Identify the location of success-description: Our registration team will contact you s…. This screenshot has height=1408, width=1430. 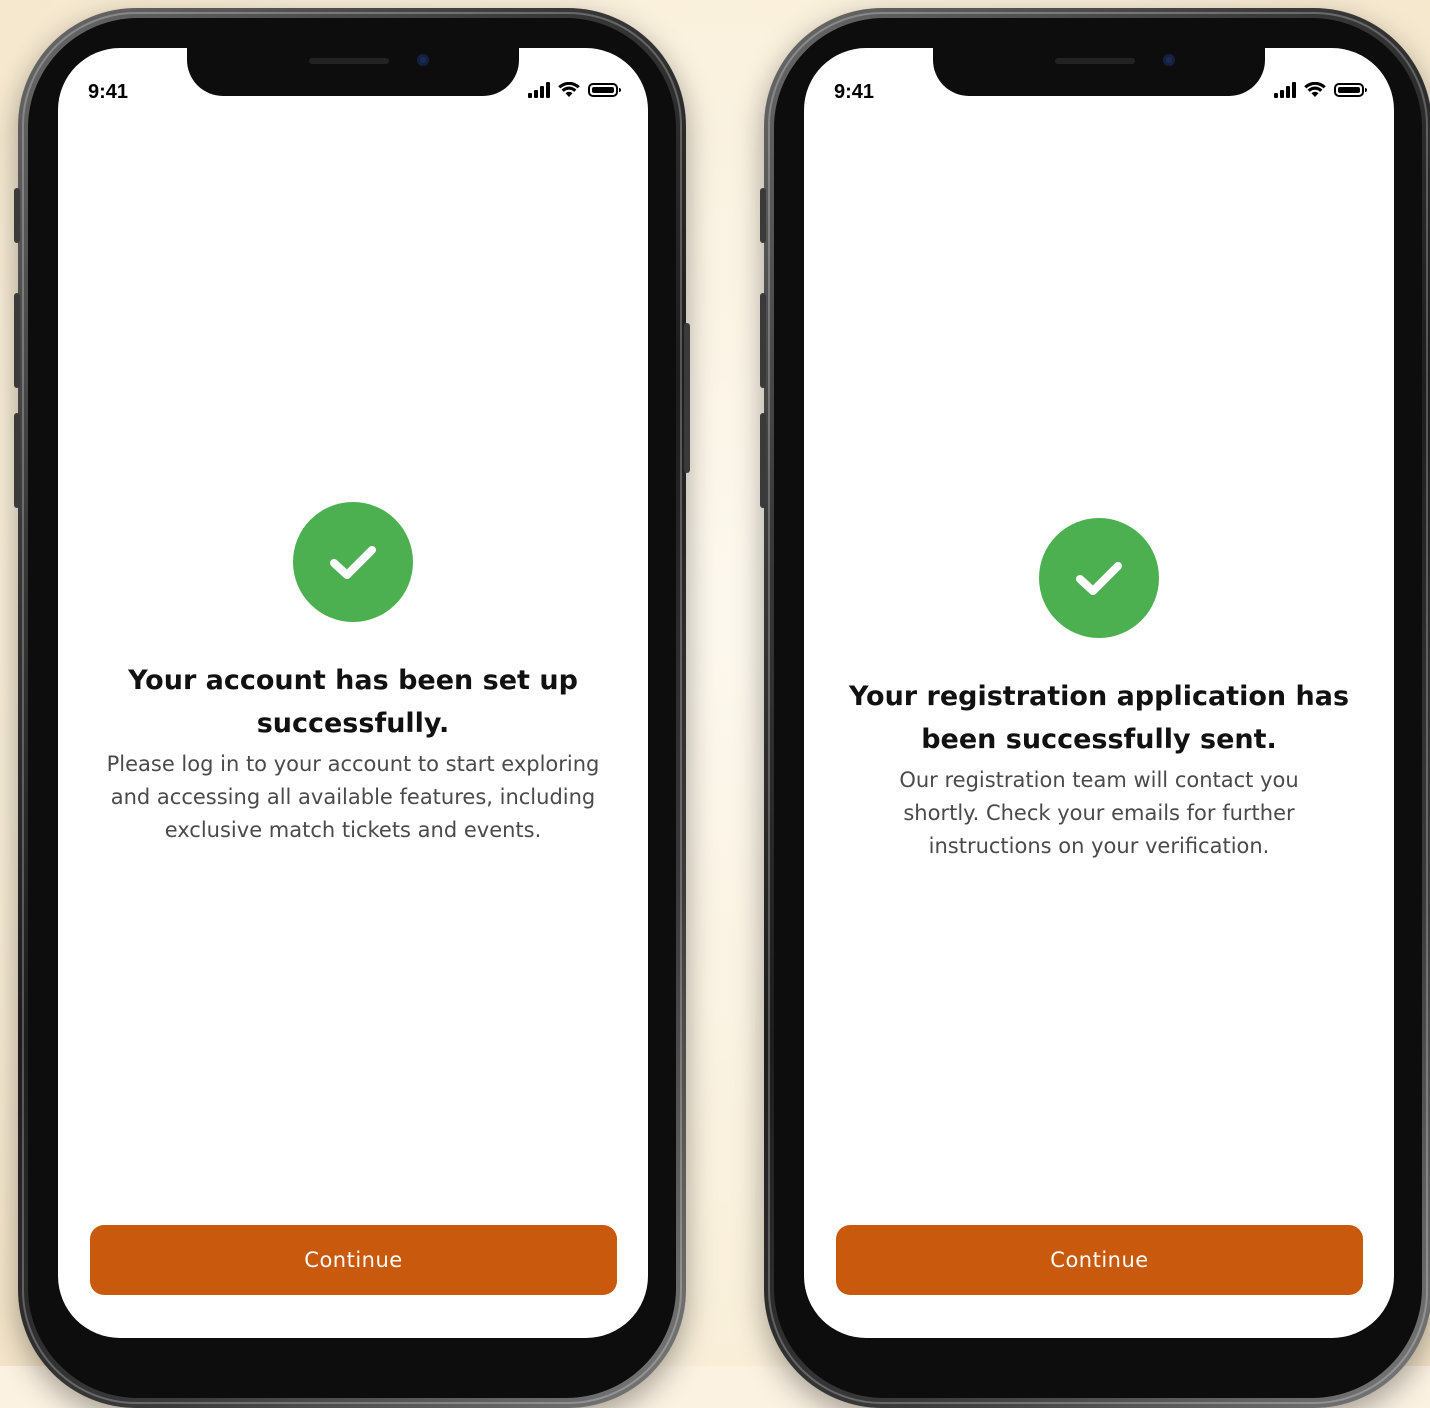
(1099, 813).